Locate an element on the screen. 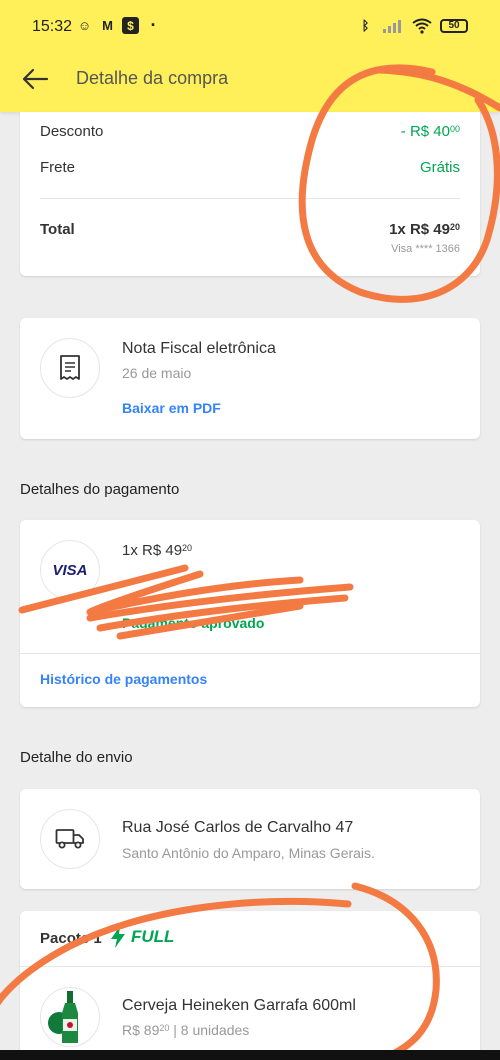 The image size is (500, 1060). cat-notification-icon: ☺ is located at coordinates (84, 25).